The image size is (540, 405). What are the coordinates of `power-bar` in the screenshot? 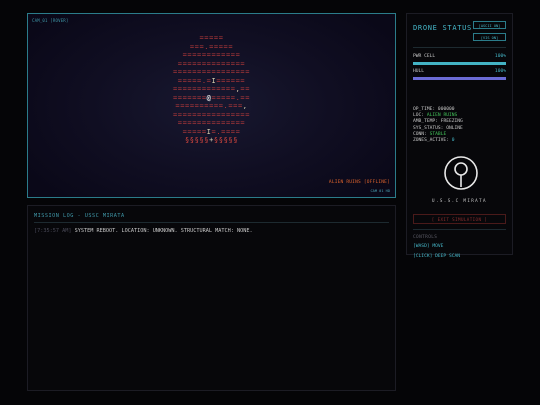 It's located at (459, 63).